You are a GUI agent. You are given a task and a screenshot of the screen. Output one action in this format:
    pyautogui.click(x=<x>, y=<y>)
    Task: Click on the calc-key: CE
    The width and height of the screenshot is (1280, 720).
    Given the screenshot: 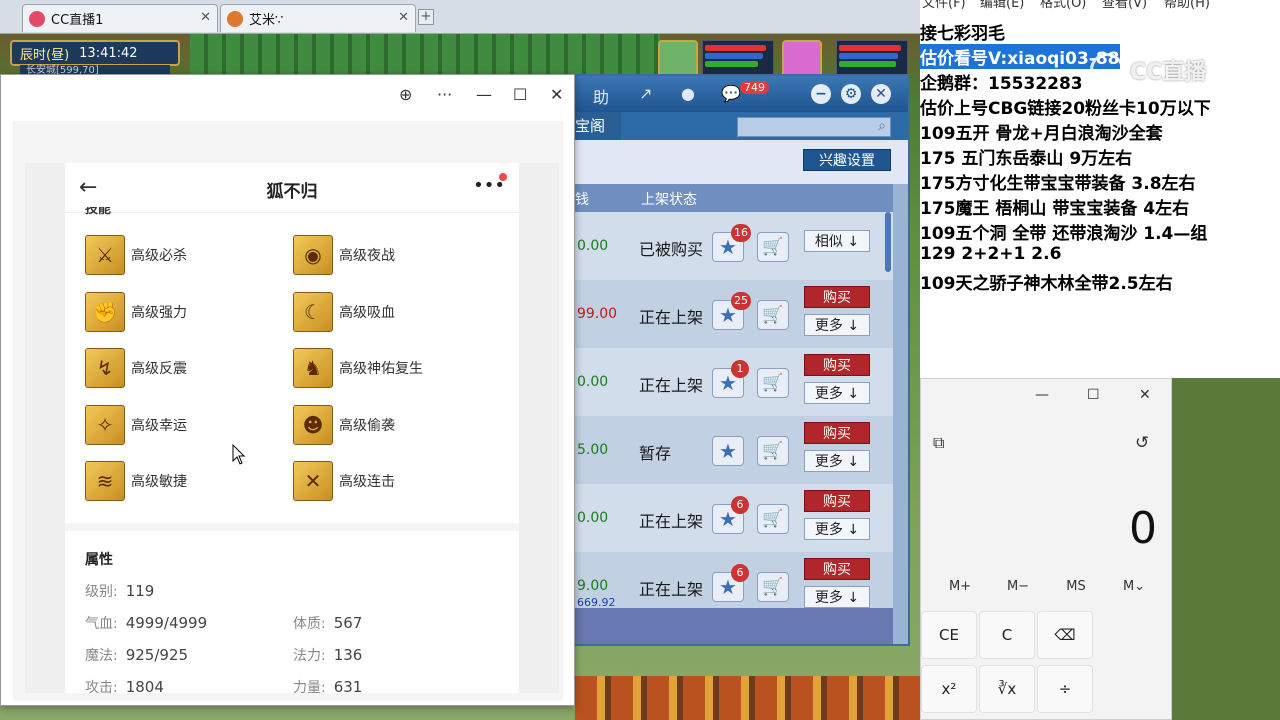 What is the action you would take?
    pyautogui.click(x=949, y=635)
    